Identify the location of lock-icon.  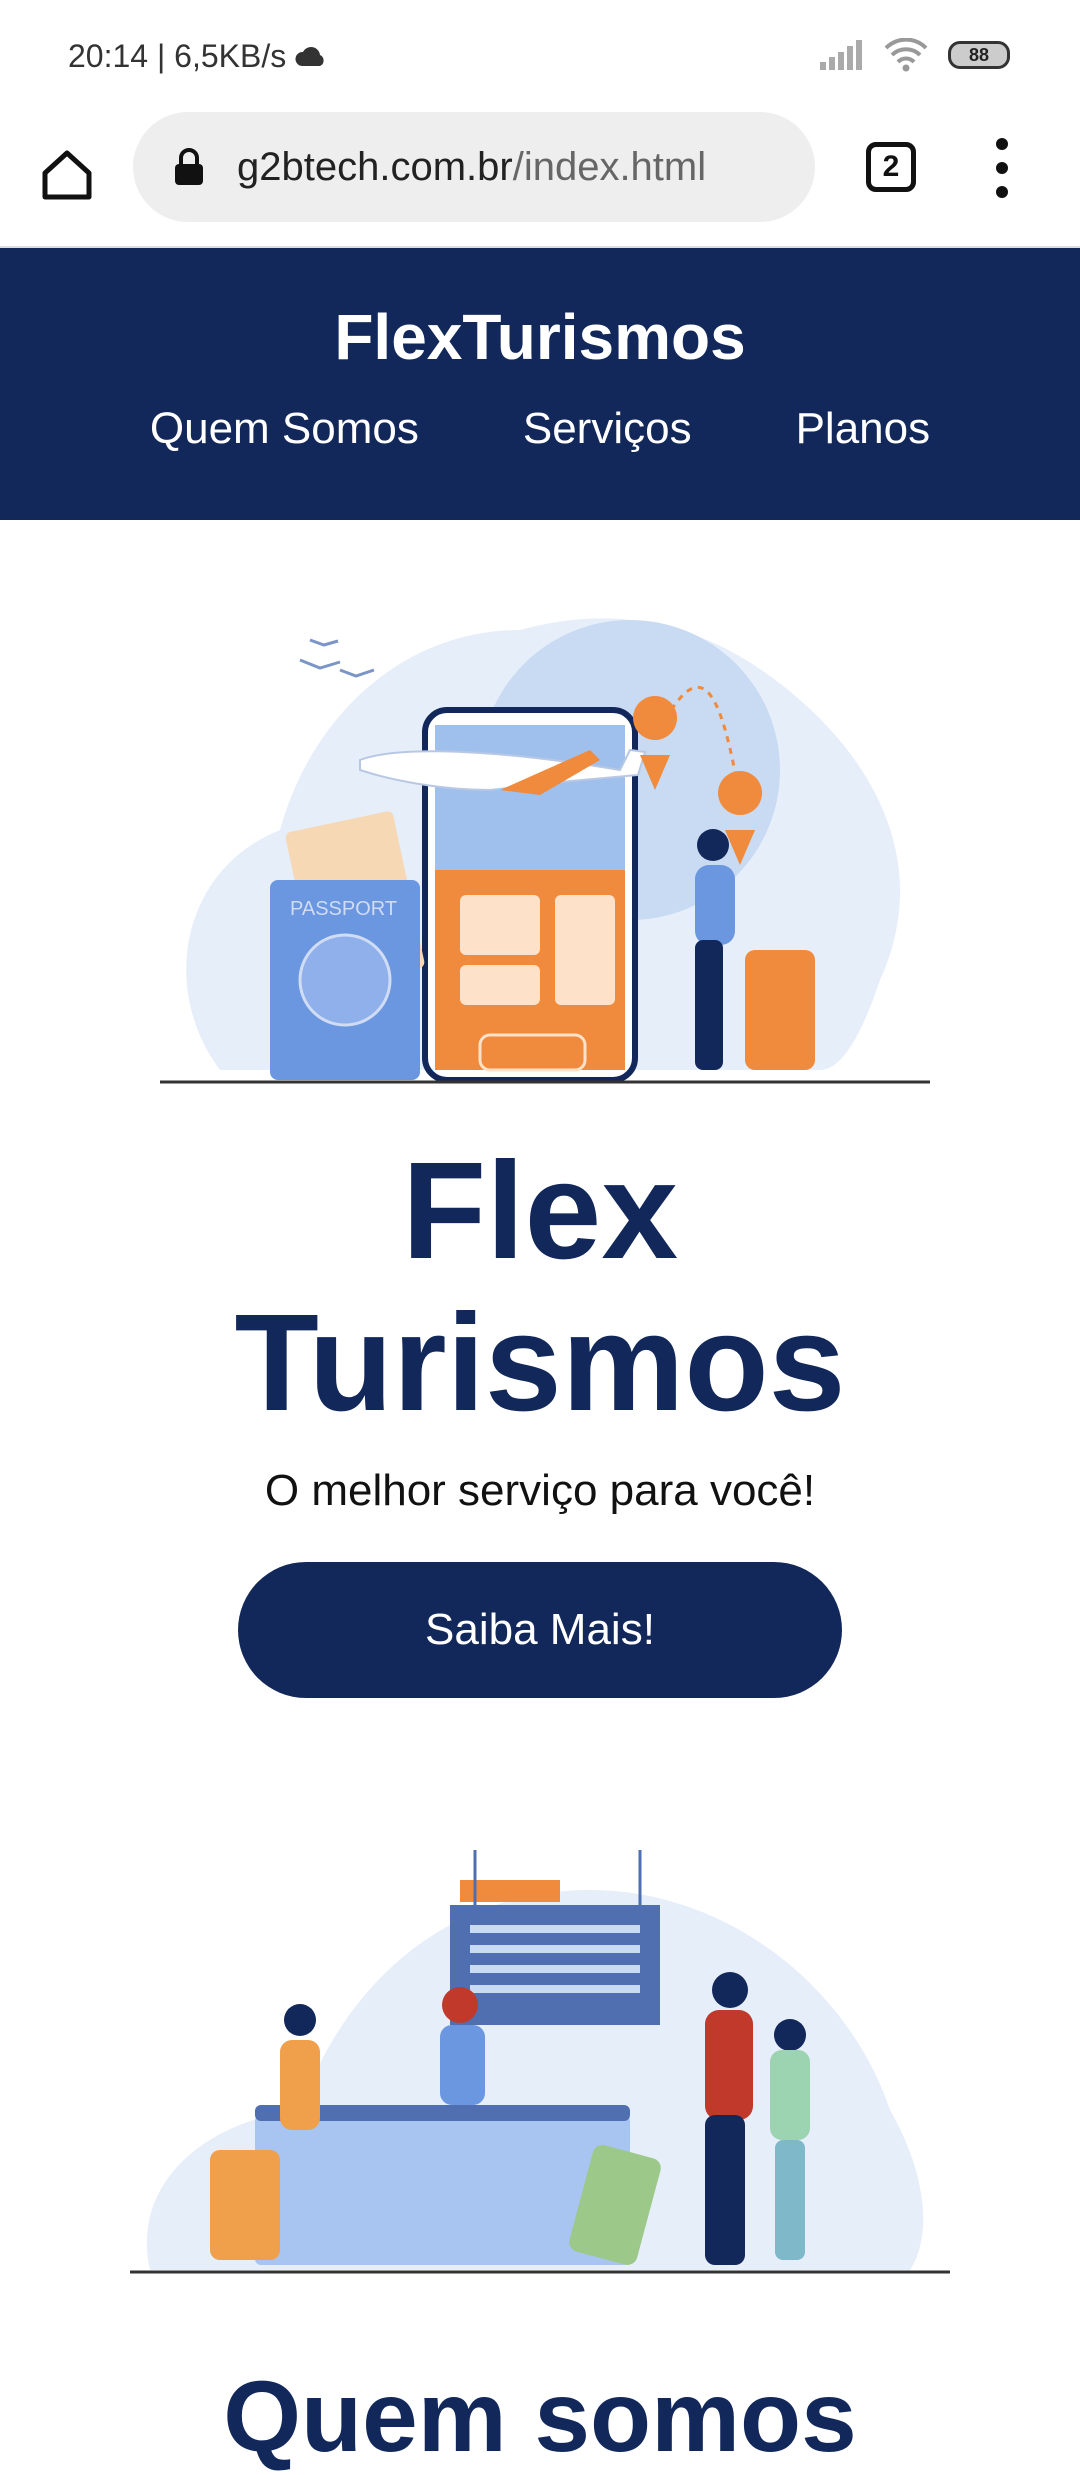
(189, 167).